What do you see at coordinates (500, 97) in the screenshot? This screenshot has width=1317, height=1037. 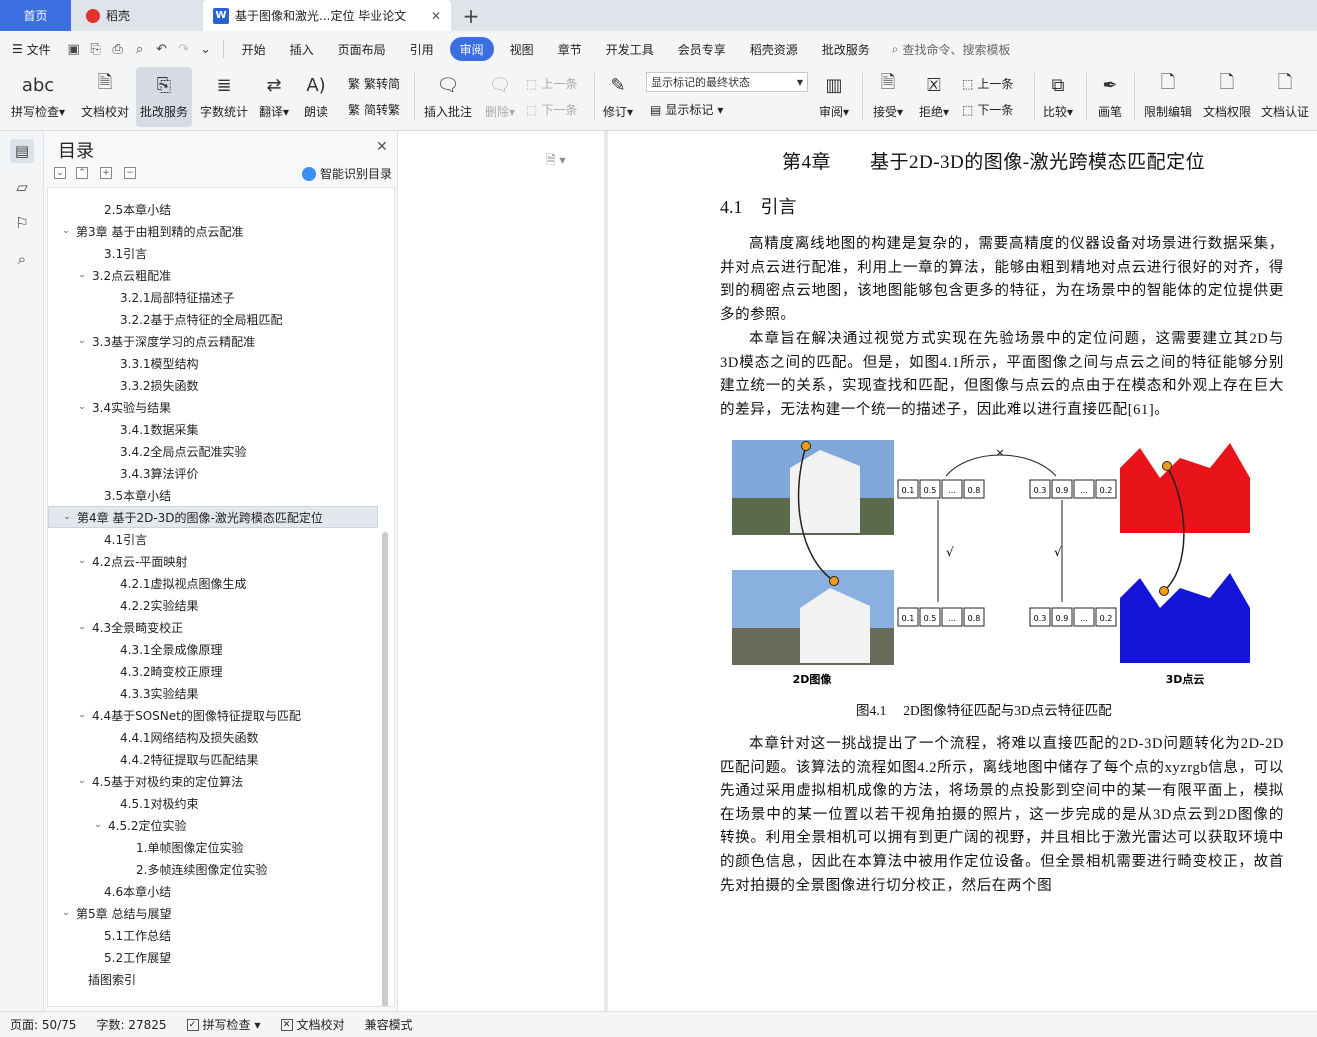 I see `delete-comment-button: 🗨 删除▾` at bounding box center [500, 97].